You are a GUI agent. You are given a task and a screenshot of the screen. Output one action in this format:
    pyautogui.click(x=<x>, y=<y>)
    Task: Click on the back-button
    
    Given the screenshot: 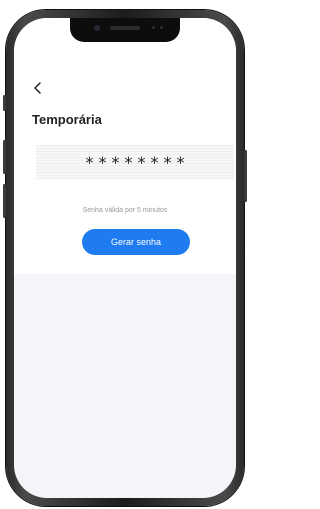 What is the action you would take?
    pyautogui.click(x=38, y=88)
    